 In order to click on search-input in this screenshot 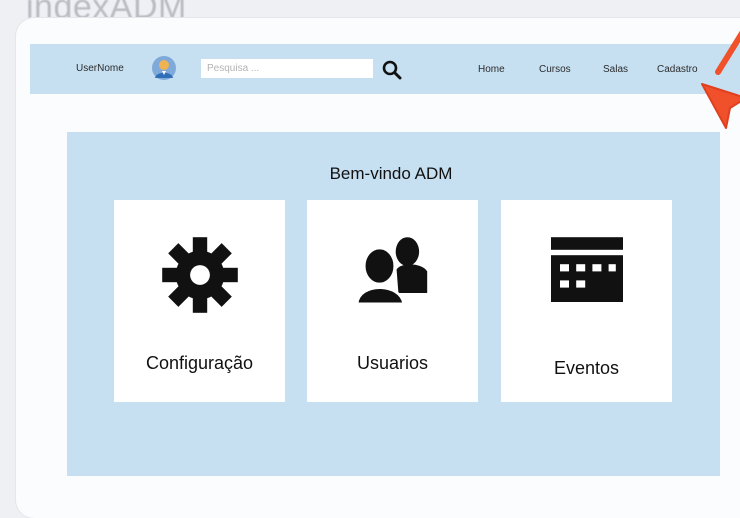, I will do `click(287, 68)`.